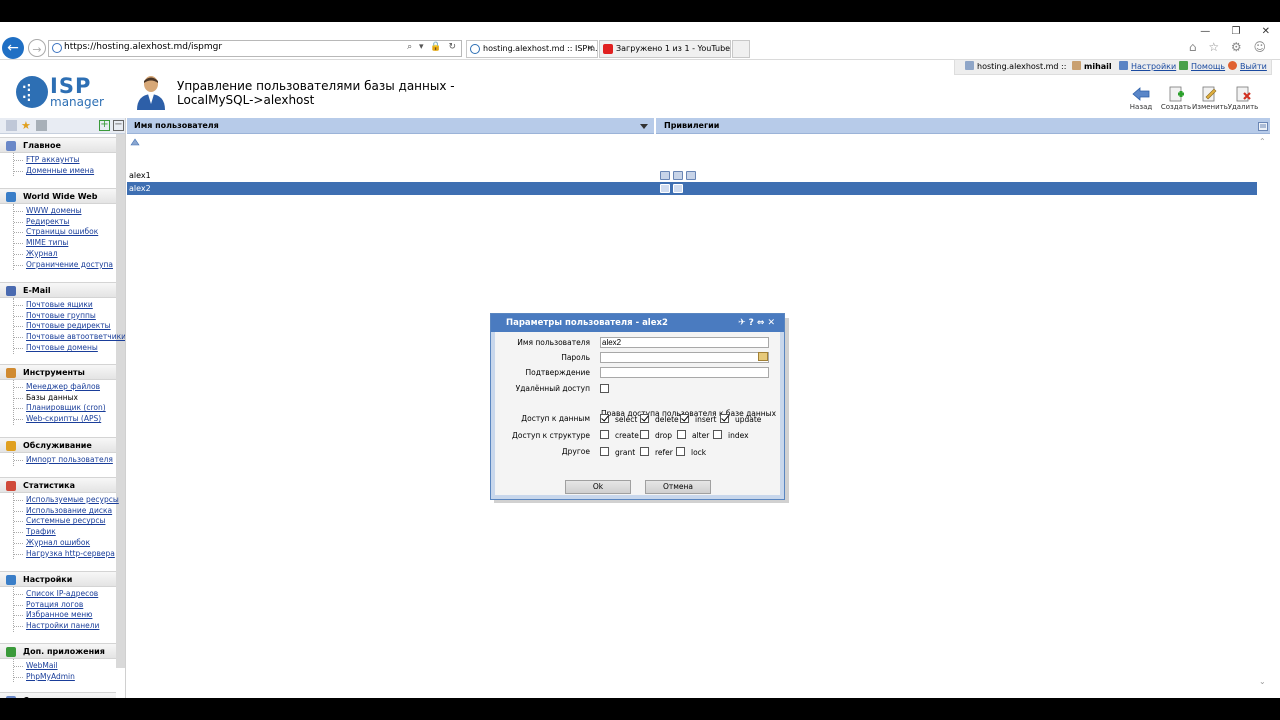 This screenshot has height=720, width=1280. I want to click on checkbox-grant, so click(604, 451).